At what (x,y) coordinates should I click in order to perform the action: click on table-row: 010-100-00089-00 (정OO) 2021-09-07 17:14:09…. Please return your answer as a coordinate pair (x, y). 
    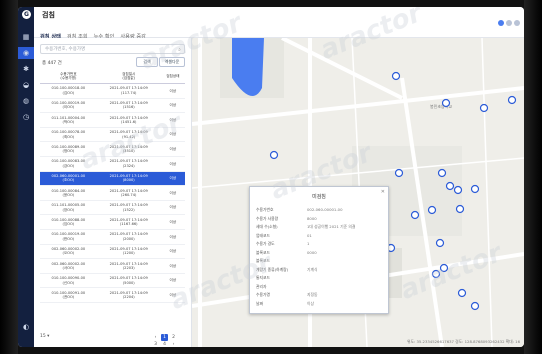
    Looking at the image, I should click on (112, 149).